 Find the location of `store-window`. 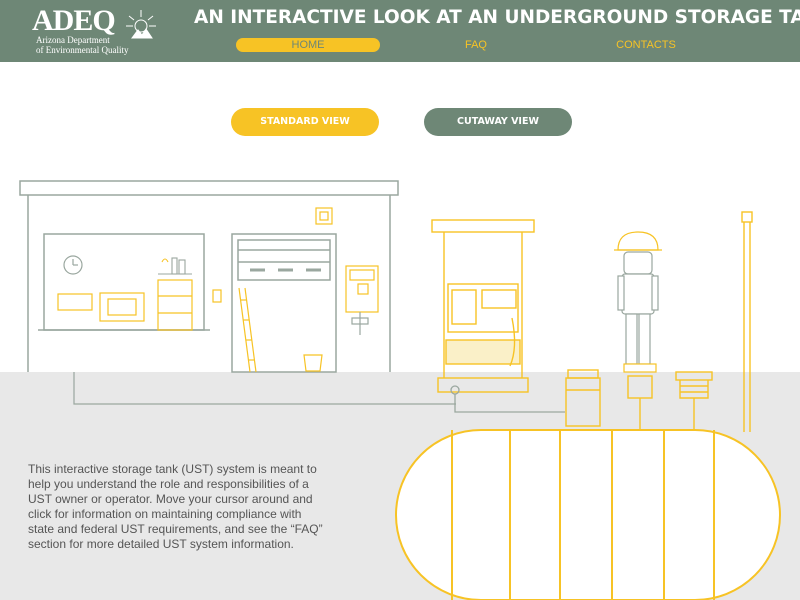

store-window is located at coordinates (124, 282).